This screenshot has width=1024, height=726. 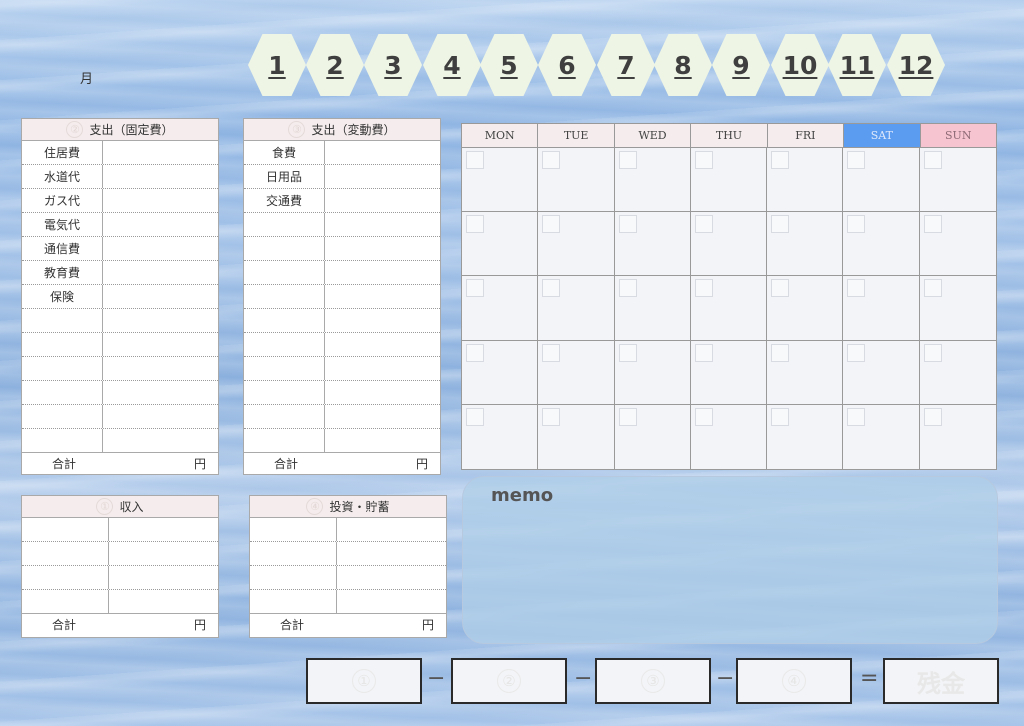 What do you see at coordinates (916, 65) in the screenshot?
I see `month-tab-12: 12` at bounding box center [916, 65].